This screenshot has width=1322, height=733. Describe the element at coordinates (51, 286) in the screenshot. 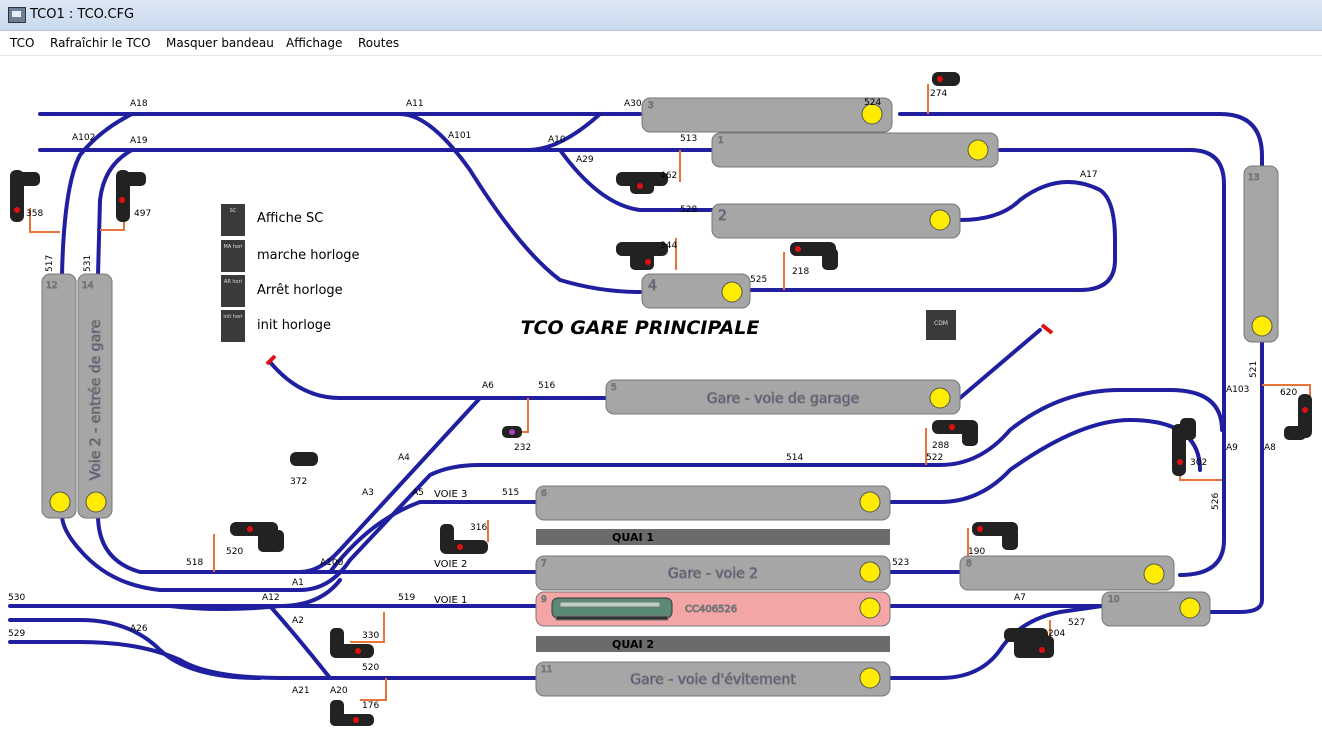

I see `svg-text: 12` at that location.